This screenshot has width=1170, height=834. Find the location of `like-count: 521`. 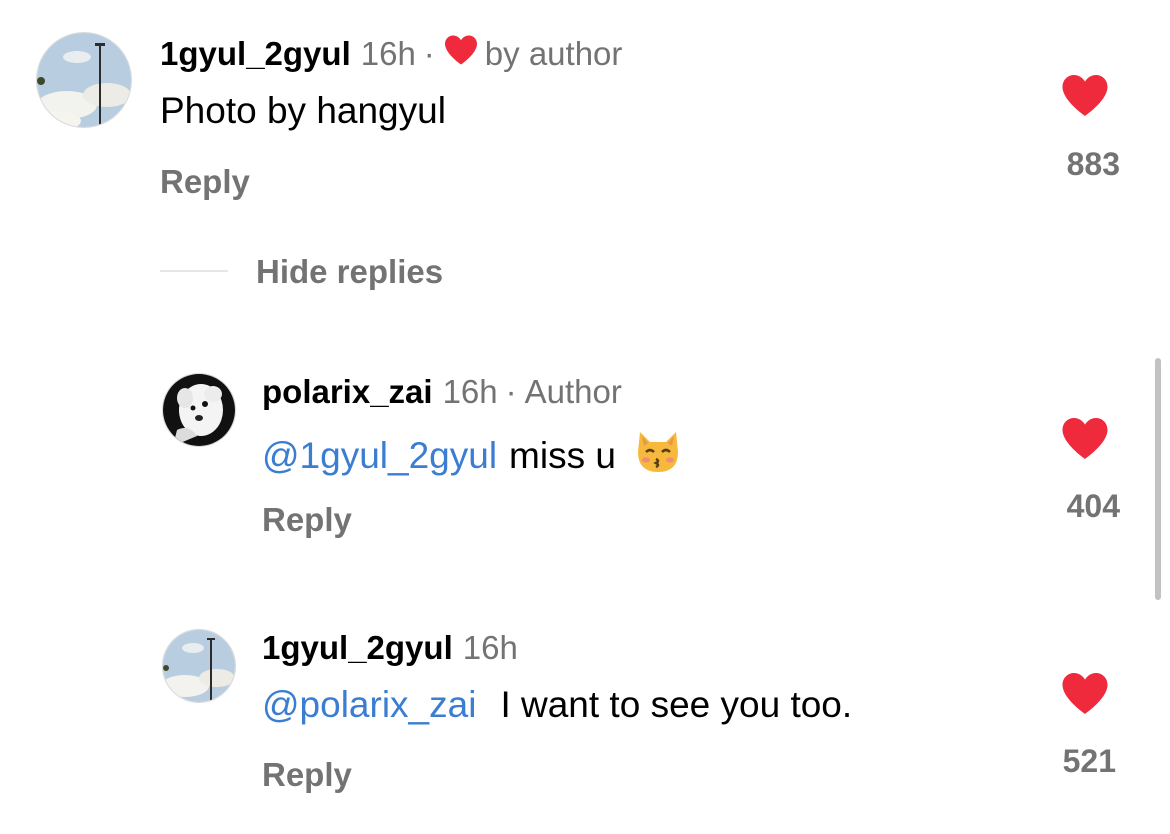

like-count: 521 is located at coordinates (1089, 761).